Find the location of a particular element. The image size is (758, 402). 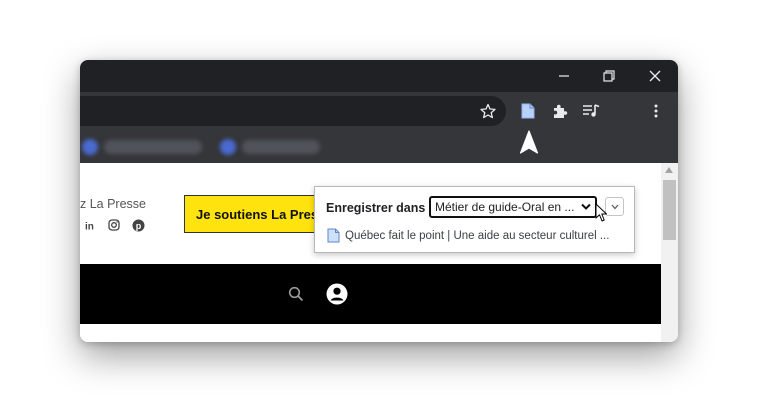

restore-icon is located at coordinates (609, 76).